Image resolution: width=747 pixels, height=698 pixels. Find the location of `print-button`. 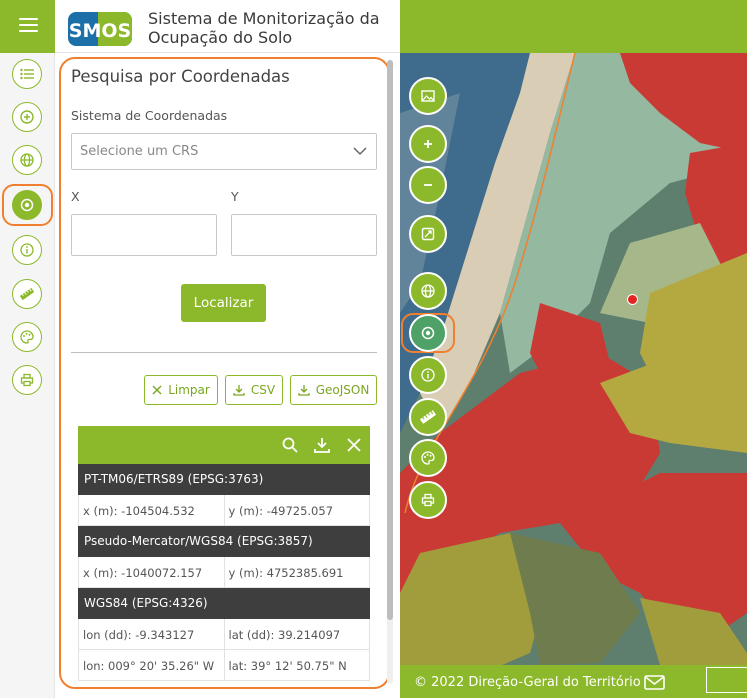

print-button is located at coordinates (27, 380).